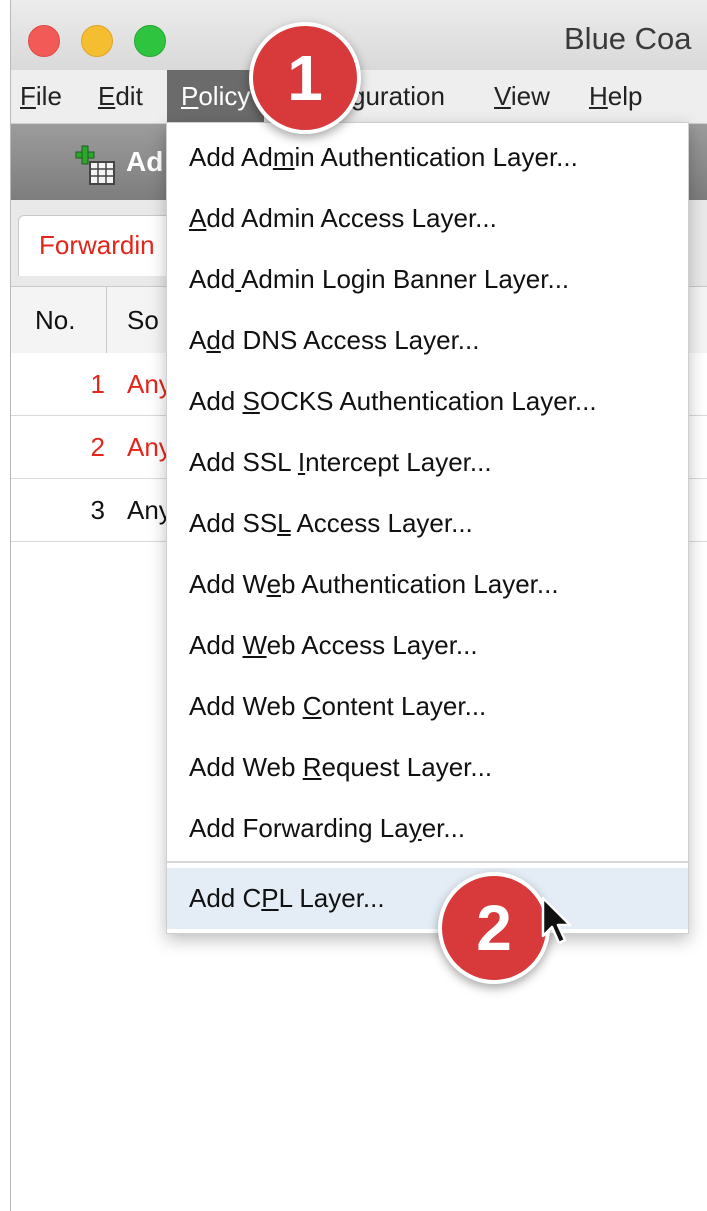 The height and width of the screenshot is (1211, 707). What do you see at coordinates (270, 898) in the screenshot?
I see `menu-item-mnemonic: P` at bounding box center [270, 898].